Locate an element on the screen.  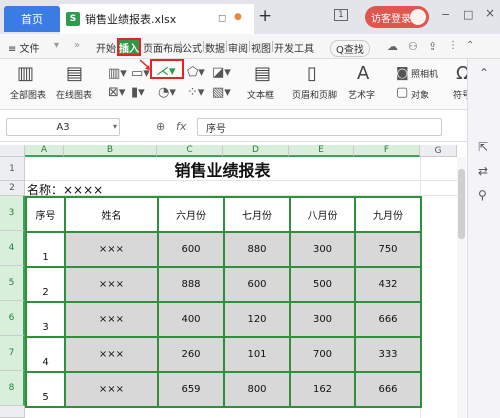
more-options-icon: ⋮ is located at coordinates (453, 45).